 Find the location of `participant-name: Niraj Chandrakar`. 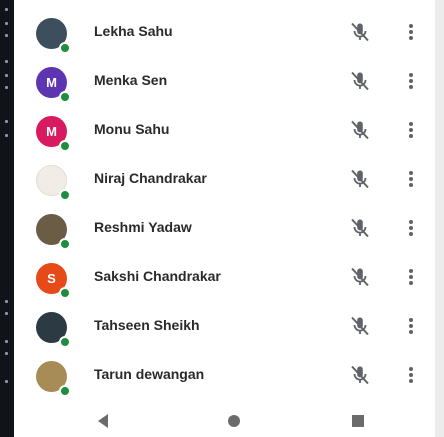

participant-name: Niraj Chandrakar is located at coordinates (150, 178).